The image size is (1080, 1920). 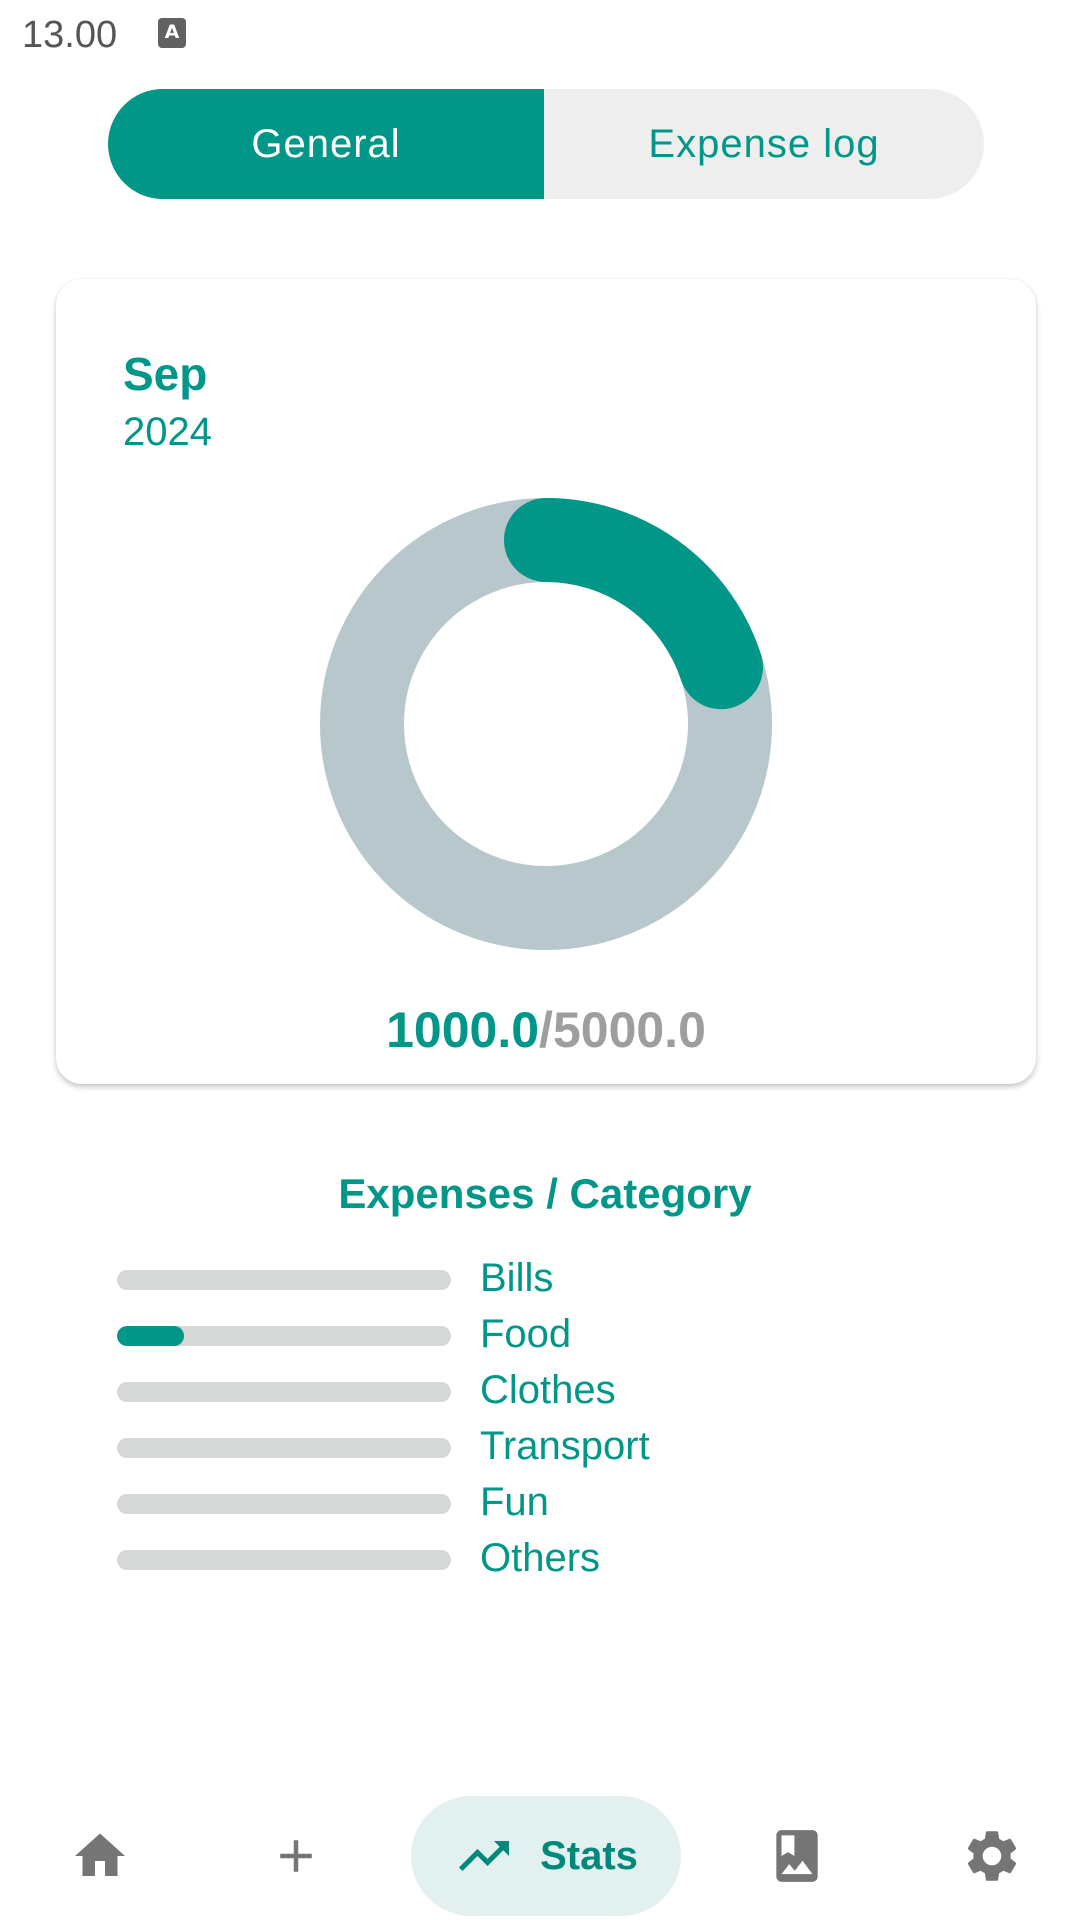 I want to click on category-list: Bills Food Clothes Transport Fun Others, so click(x=467, y=1420).